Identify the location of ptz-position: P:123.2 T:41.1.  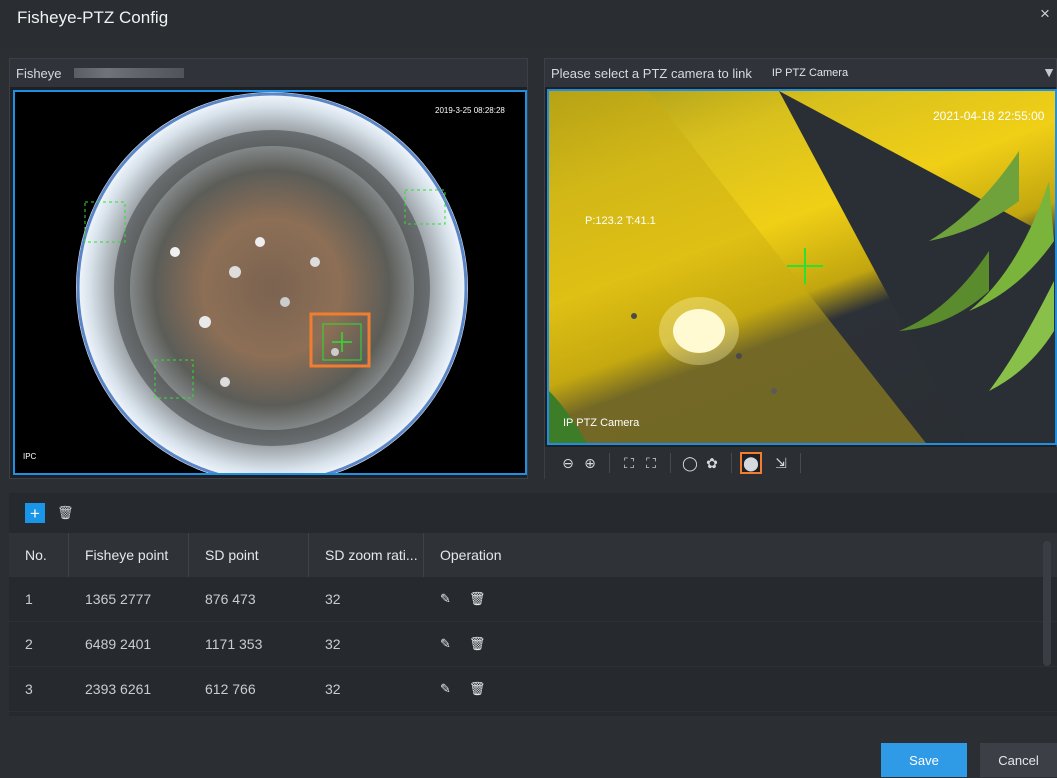
(620, 221).